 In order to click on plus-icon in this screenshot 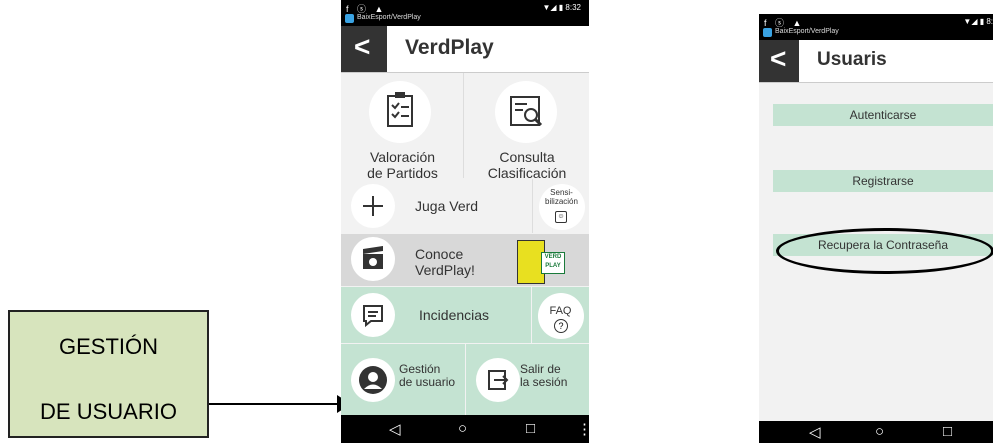, I will do `click(373, 206)`.